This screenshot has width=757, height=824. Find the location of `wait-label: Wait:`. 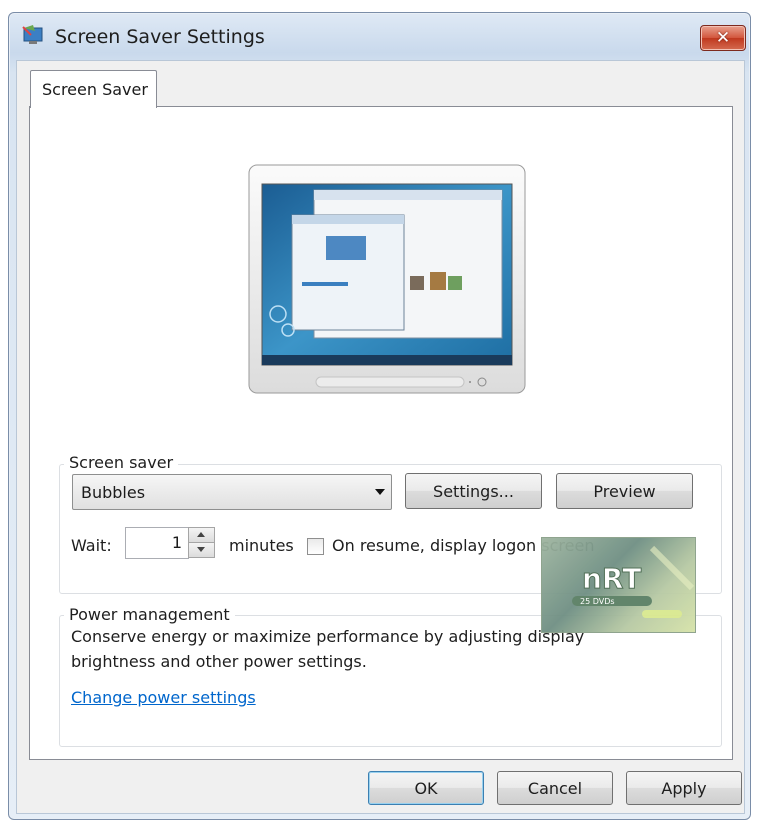

wait-label: Wait: is located at coordinates (91, 545).